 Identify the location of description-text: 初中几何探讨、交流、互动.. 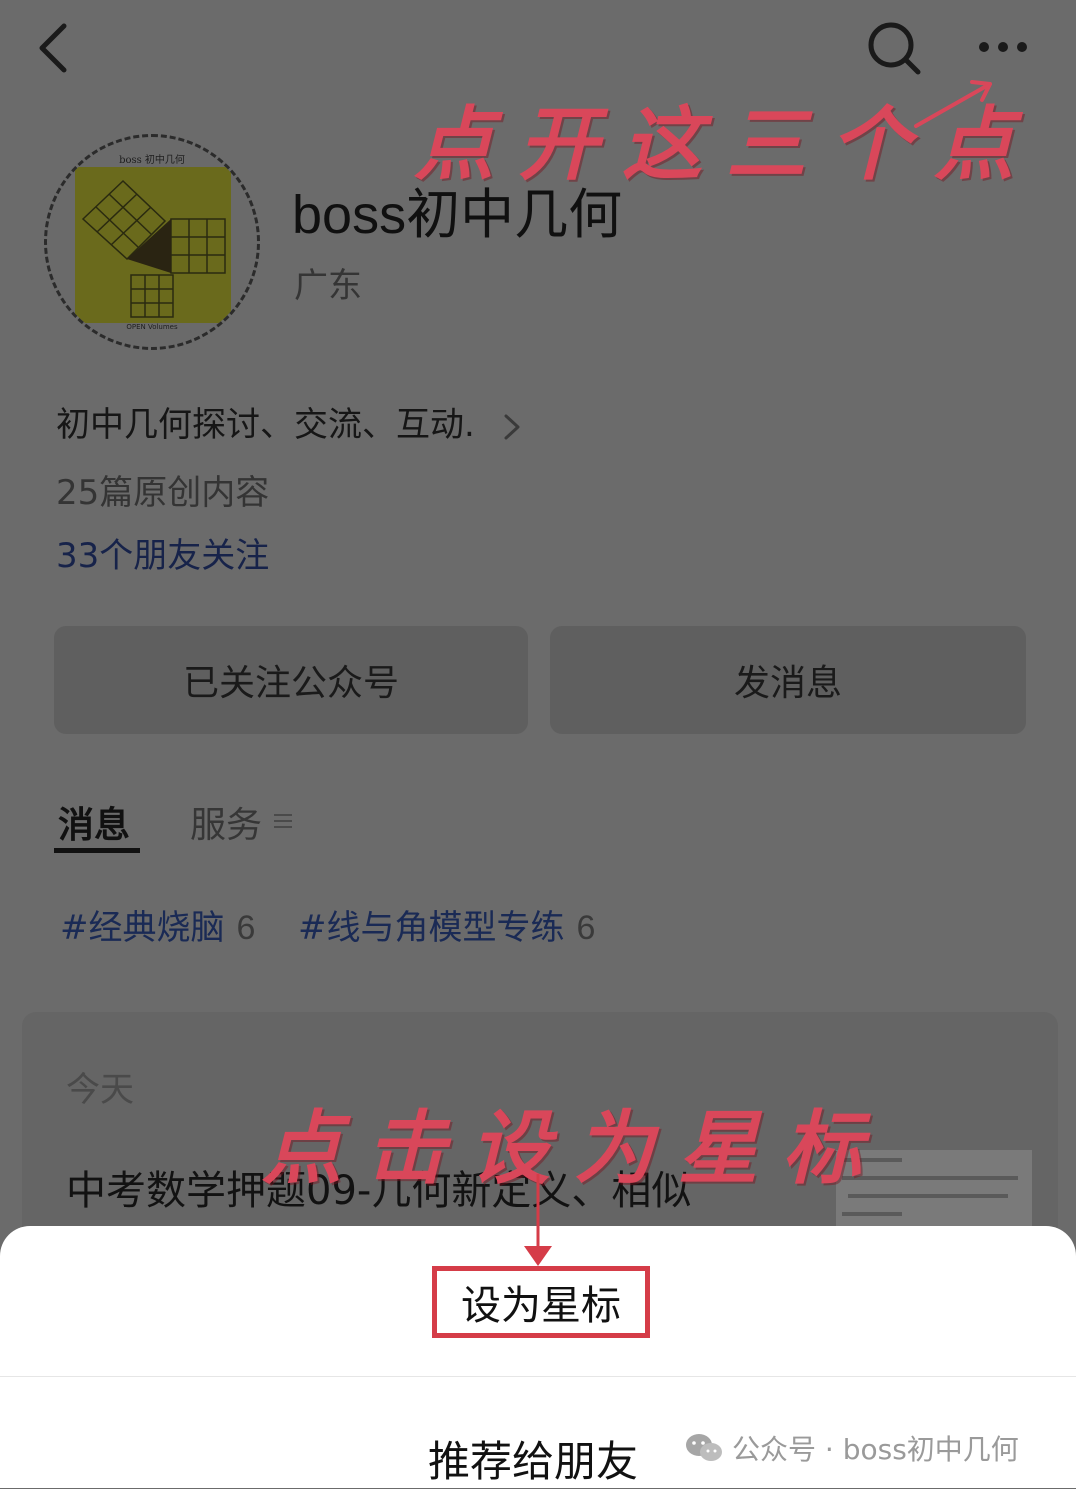
(265, 425).